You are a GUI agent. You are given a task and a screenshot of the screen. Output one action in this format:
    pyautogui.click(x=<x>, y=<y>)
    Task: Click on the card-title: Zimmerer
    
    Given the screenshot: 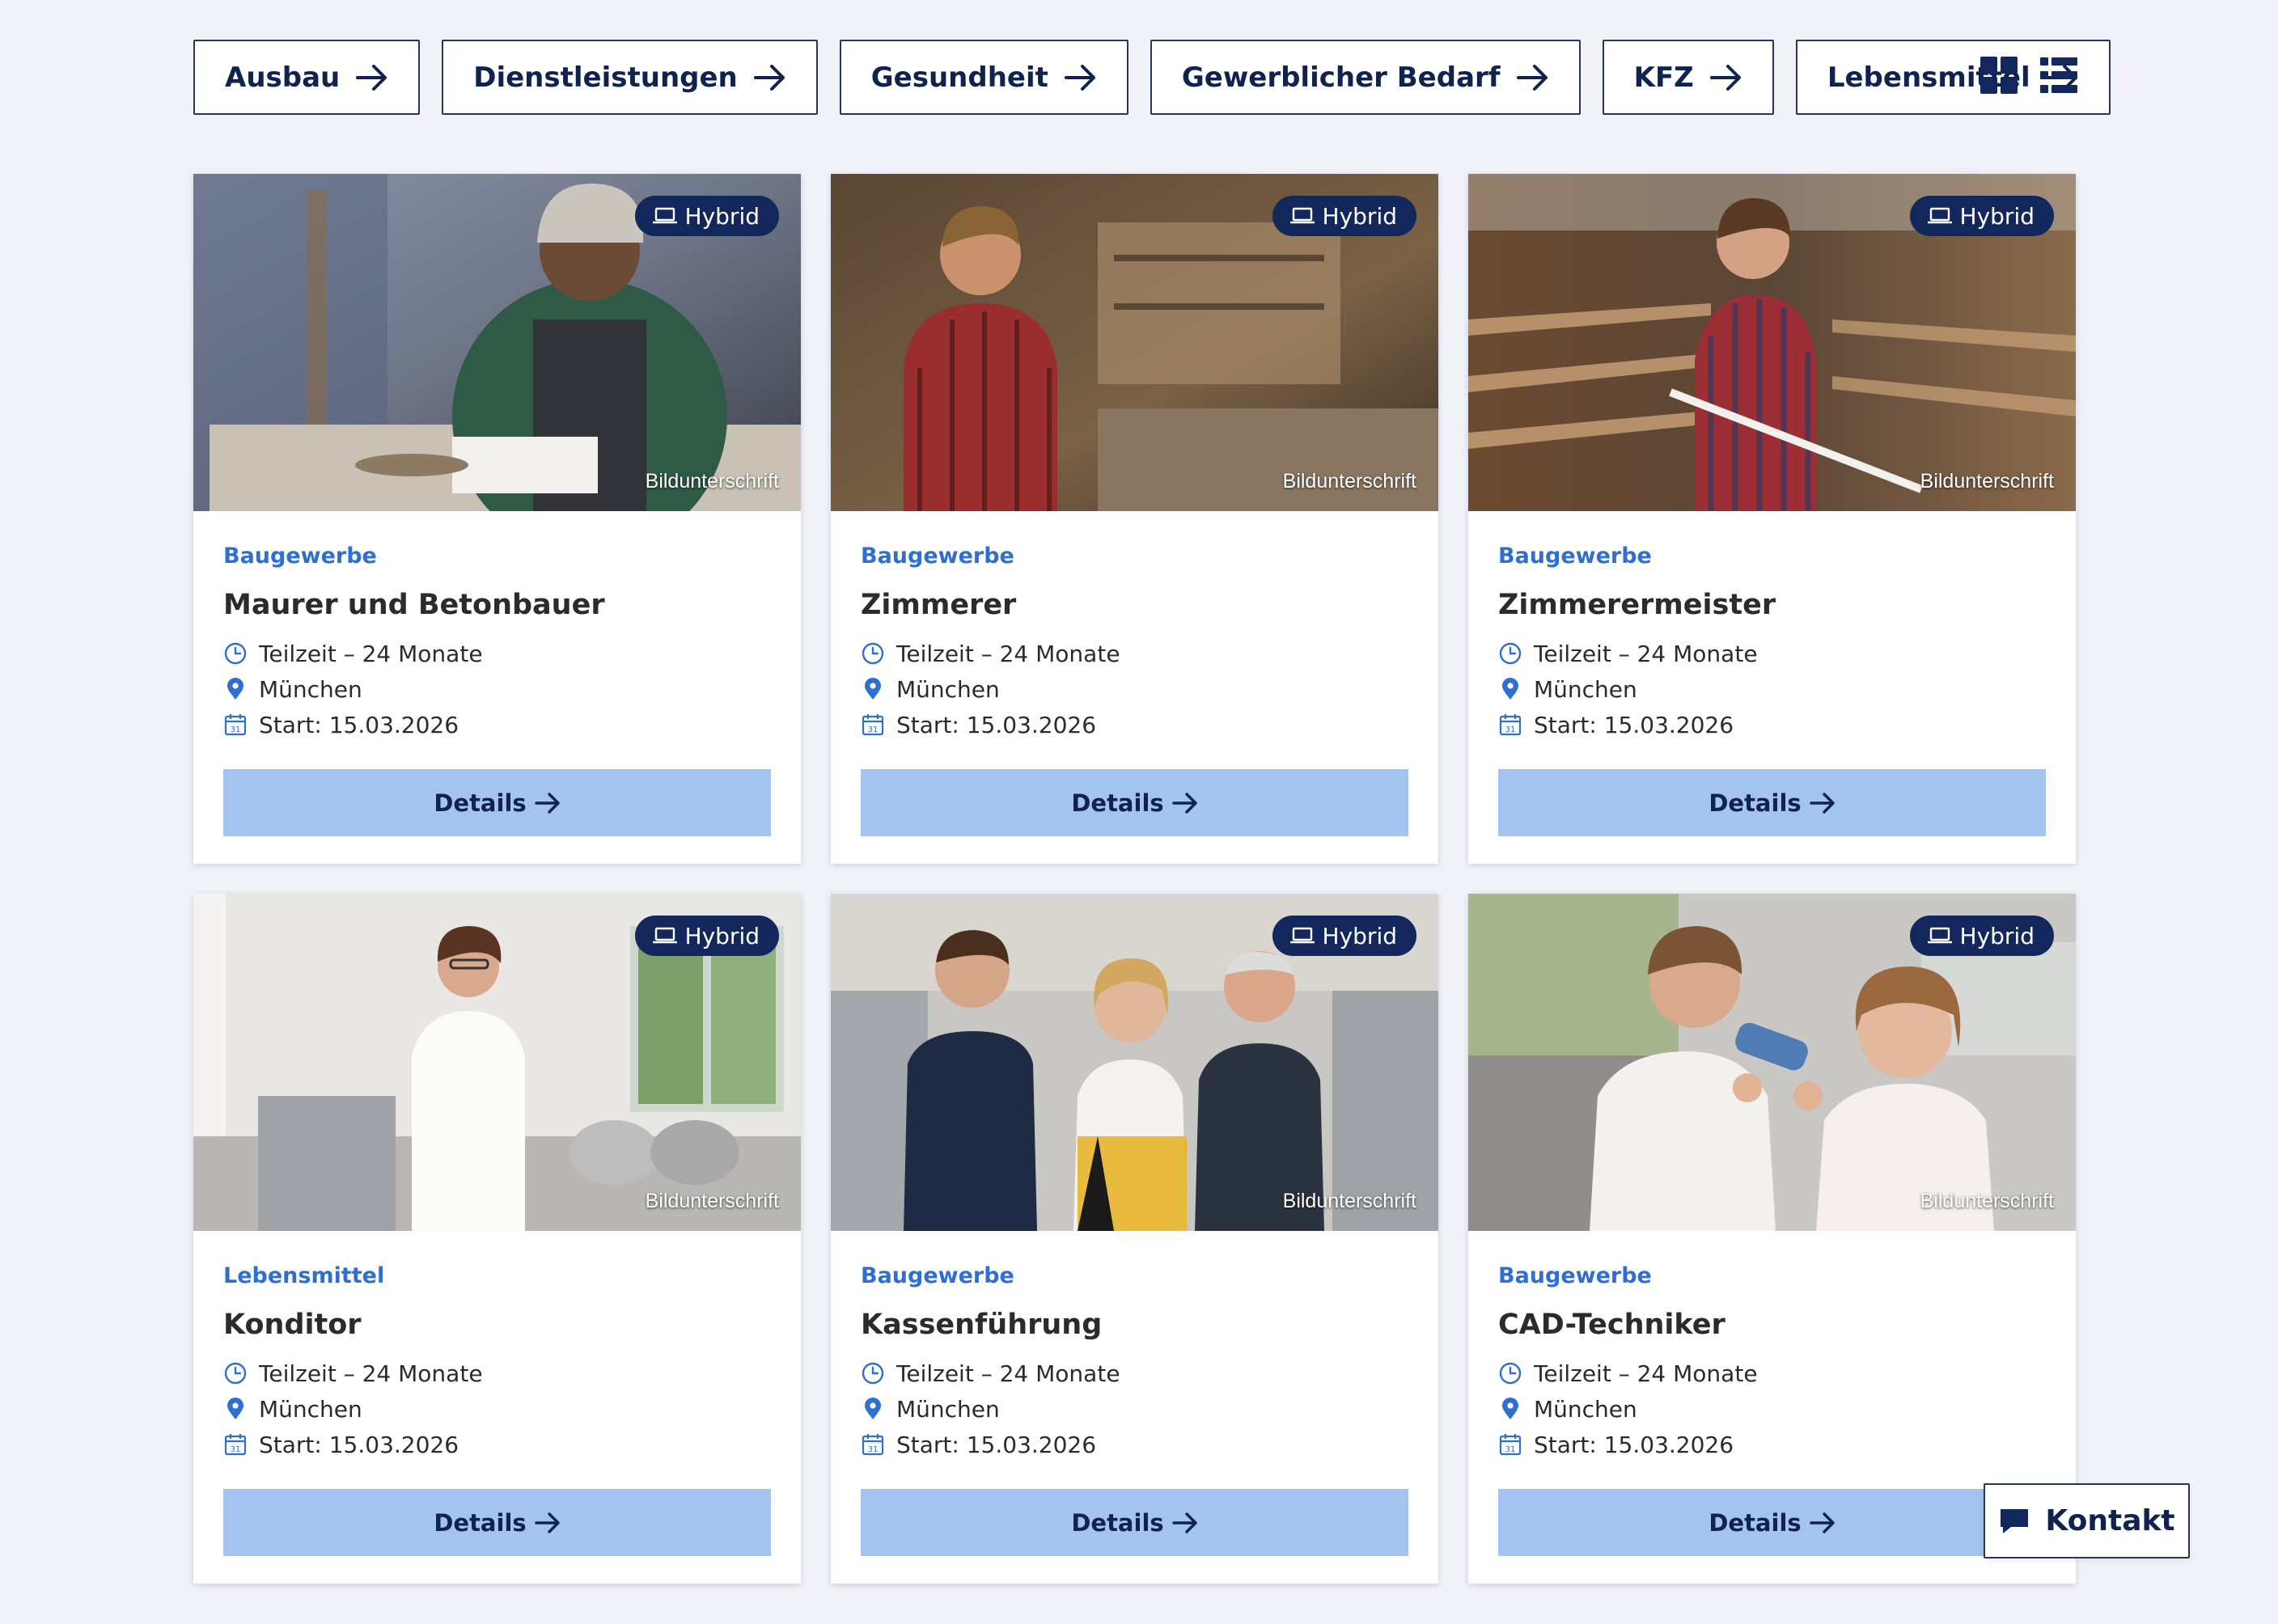 What is the action you would take?
    pyautogui.click(x=939, y=605)
    